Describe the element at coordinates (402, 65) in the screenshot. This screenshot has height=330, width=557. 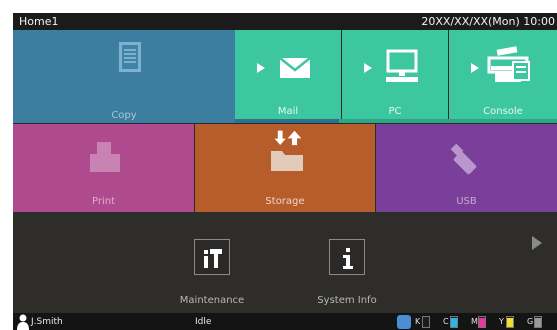
I see `pc-icon` at that location.